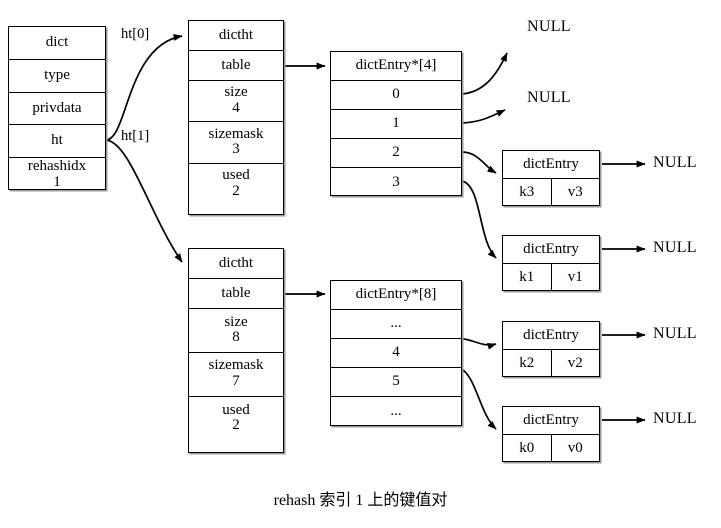 The image size is (721, 528). Describe the element at coordinates (551, 421) in the screenshot. I see `dict-entry-3-title: dictEntry` at that location.